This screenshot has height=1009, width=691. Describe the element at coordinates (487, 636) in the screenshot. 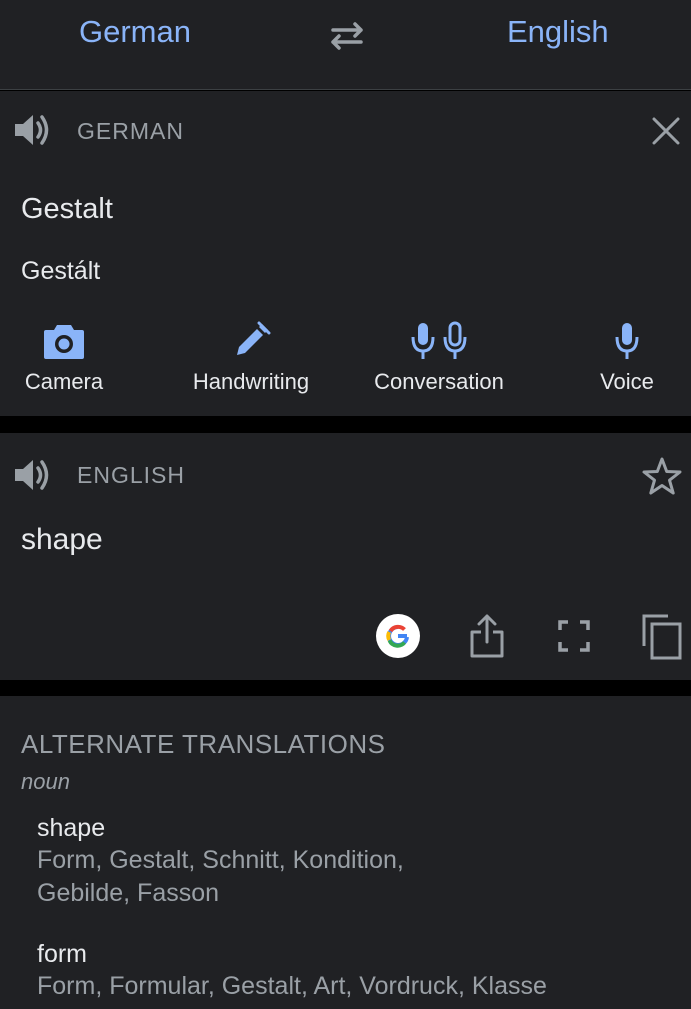

I see `share-icon` at that location.